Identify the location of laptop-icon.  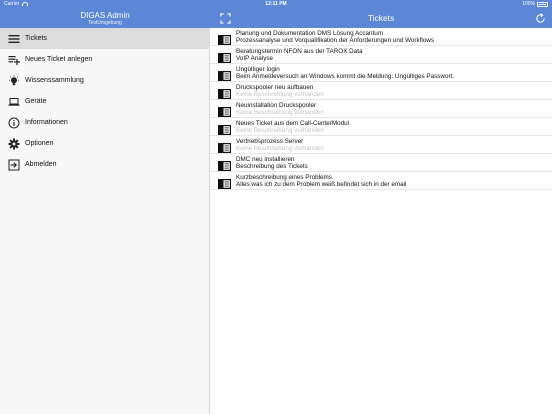
(14, 102).